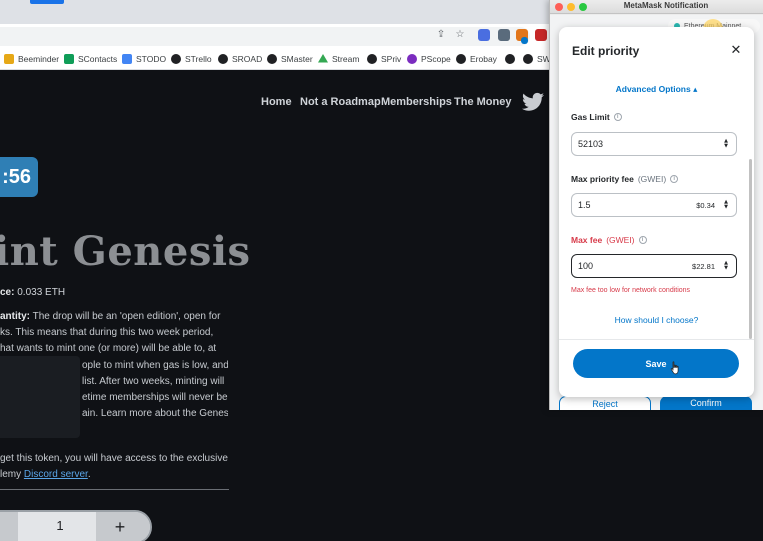  Describe the element at coordinates (736, 50) in the screenshot. I see `close-icon: ✕` at that location.